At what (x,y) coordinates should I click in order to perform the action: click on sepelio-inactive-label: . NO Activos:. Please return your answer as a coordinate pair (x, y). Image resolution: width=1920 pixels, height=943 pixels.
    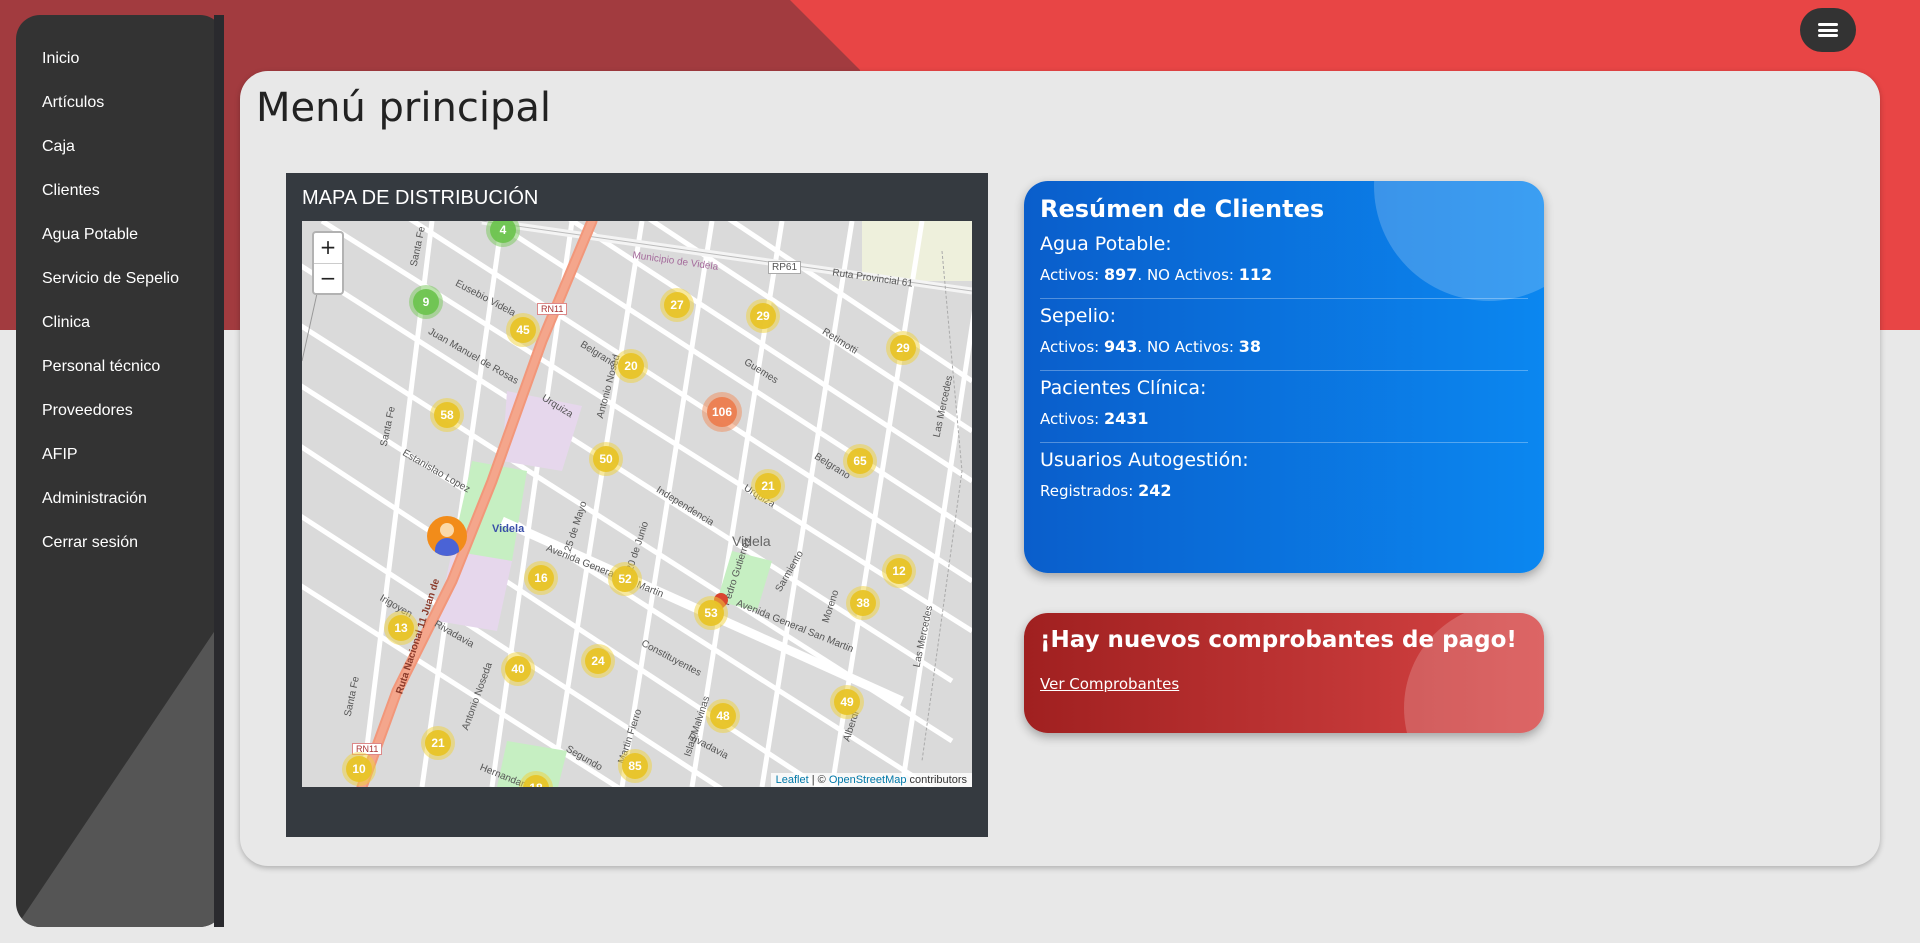
    Looking at the image, I should click on (1185, 347).